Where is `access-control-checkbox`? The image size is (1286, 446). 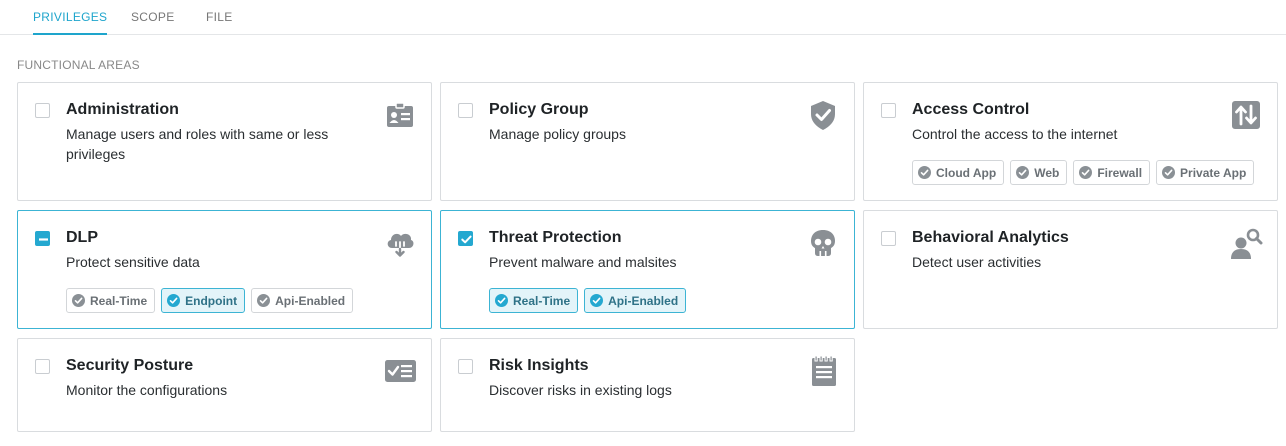 access-control-checkbox is located at coordinates (888, 110).